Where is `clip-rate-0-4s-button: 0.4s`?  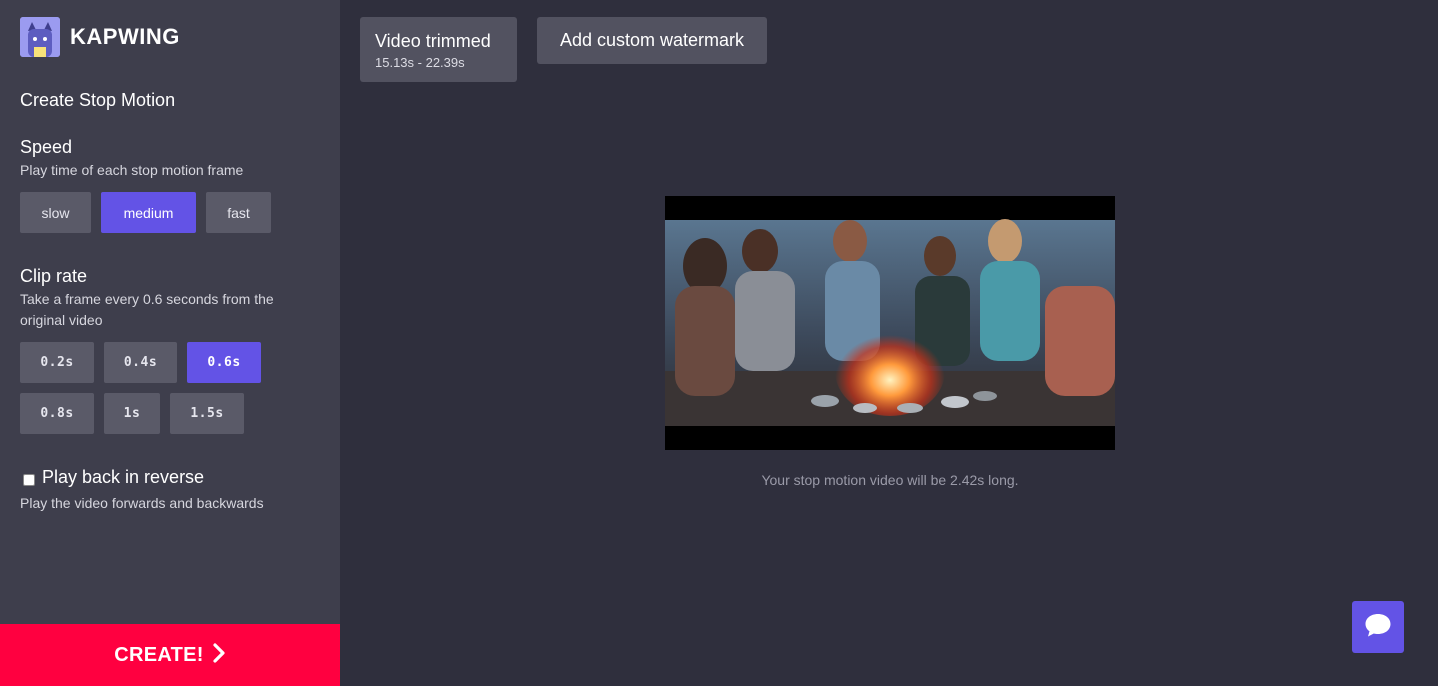 clip-rate-0-4s-button: 0.4s is located at coordinates (140, 362).